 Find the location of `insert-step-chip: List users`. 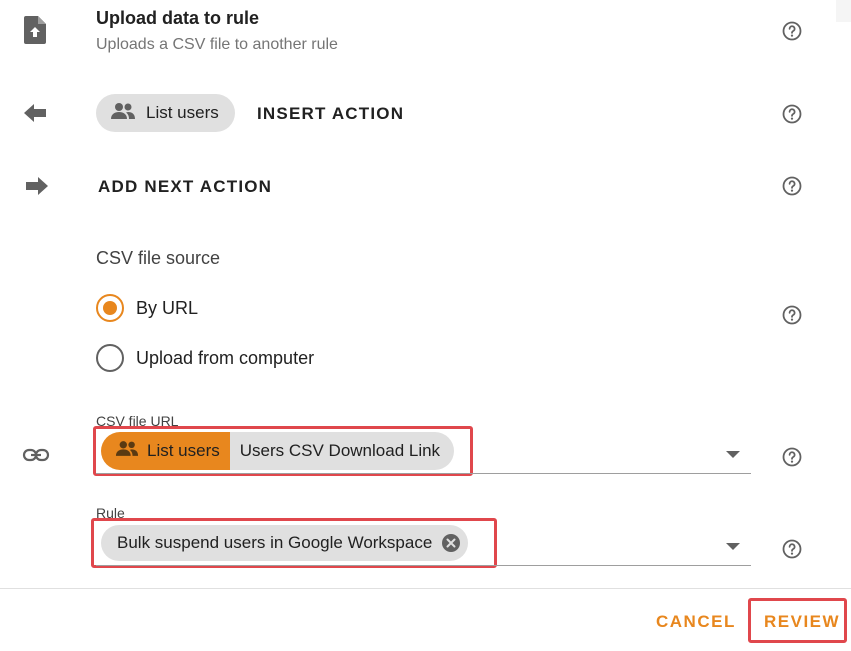

insert-step-chip: List users is located at coordinates (165, 113).